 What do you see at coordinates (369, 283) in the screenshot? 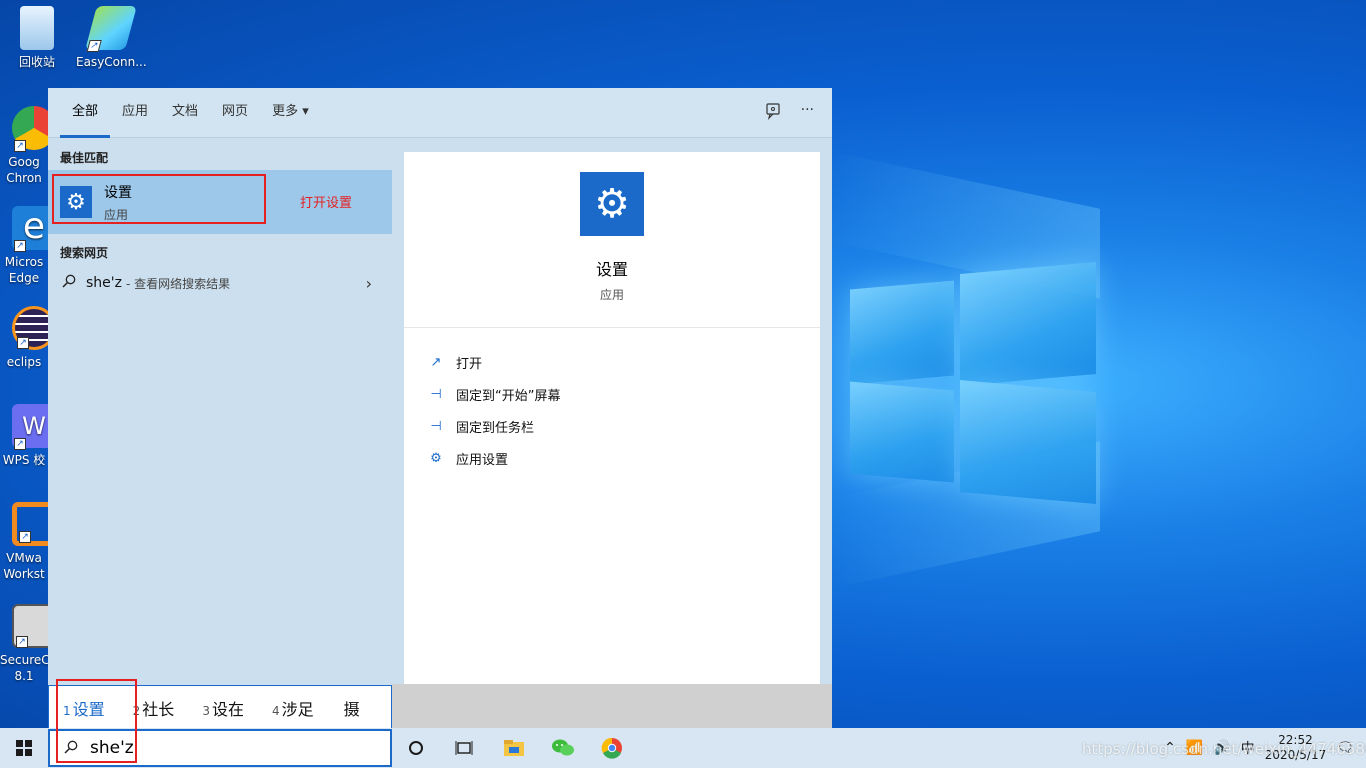
I see `chevron-right-icon: ›` at bounding box center [369, 283].